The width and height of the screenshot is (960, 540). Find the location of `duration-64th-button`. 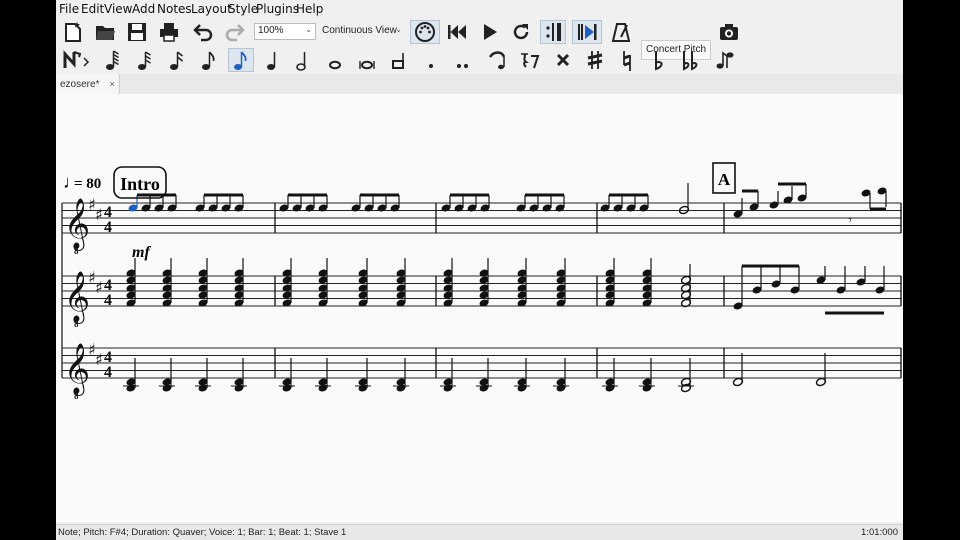

duration-64th-button is located at coordinates (113, 60).